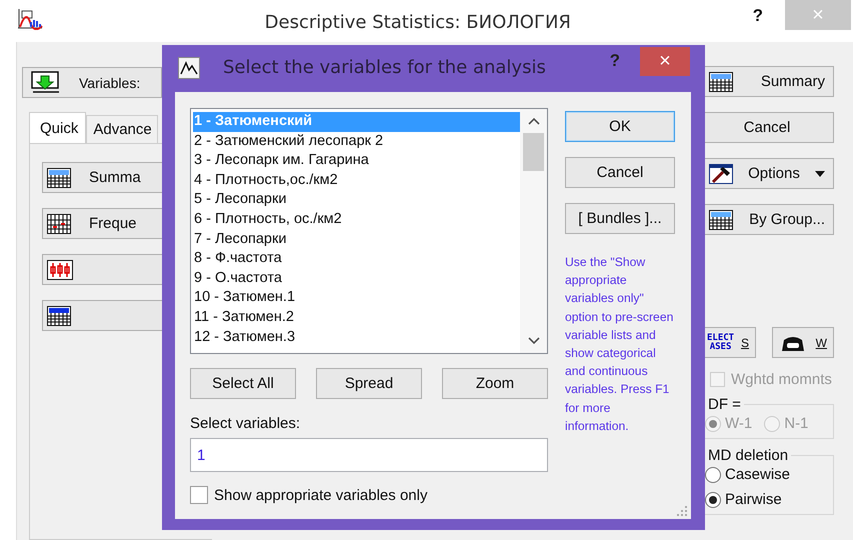 The image size is (853, 540). What do you see at coordinates (356, 298) in the screenshot?
I see `list-item: 10 - Затюмен.1` at bounding box center [356, 298].